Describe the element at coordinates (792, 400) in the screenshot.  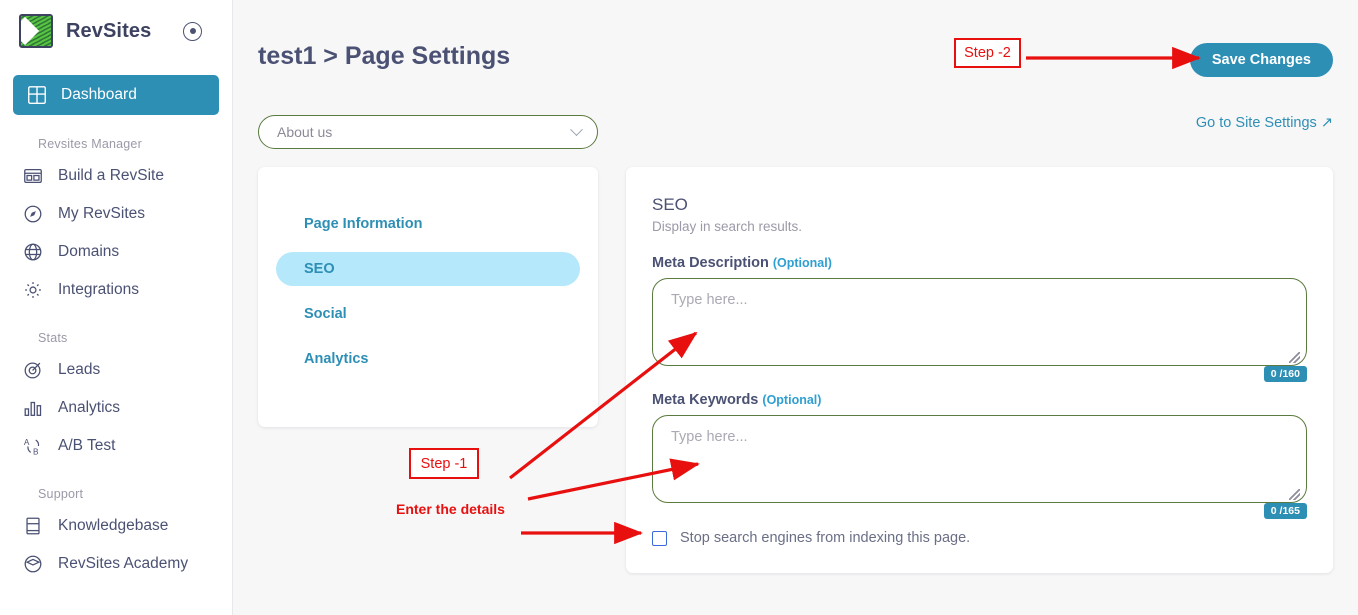
I see `meta-keywords-optional-tag: (Optional)` at that location.